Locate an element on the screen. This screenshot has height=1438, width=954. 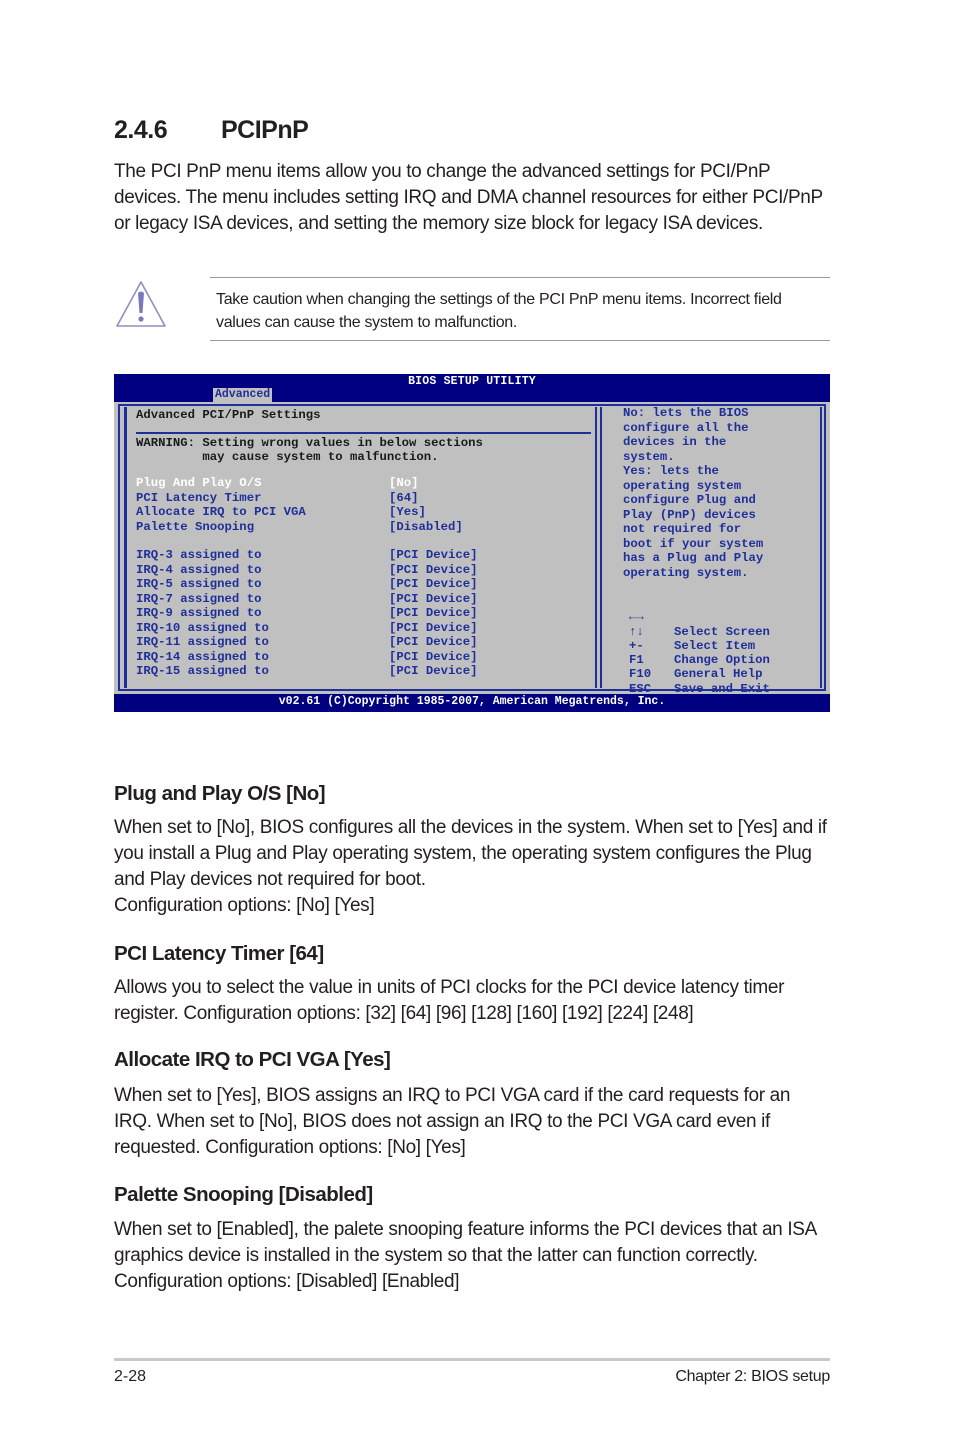
subsection-options: Configuration options: [No] [Yes] is located at coordinates (244, 905).